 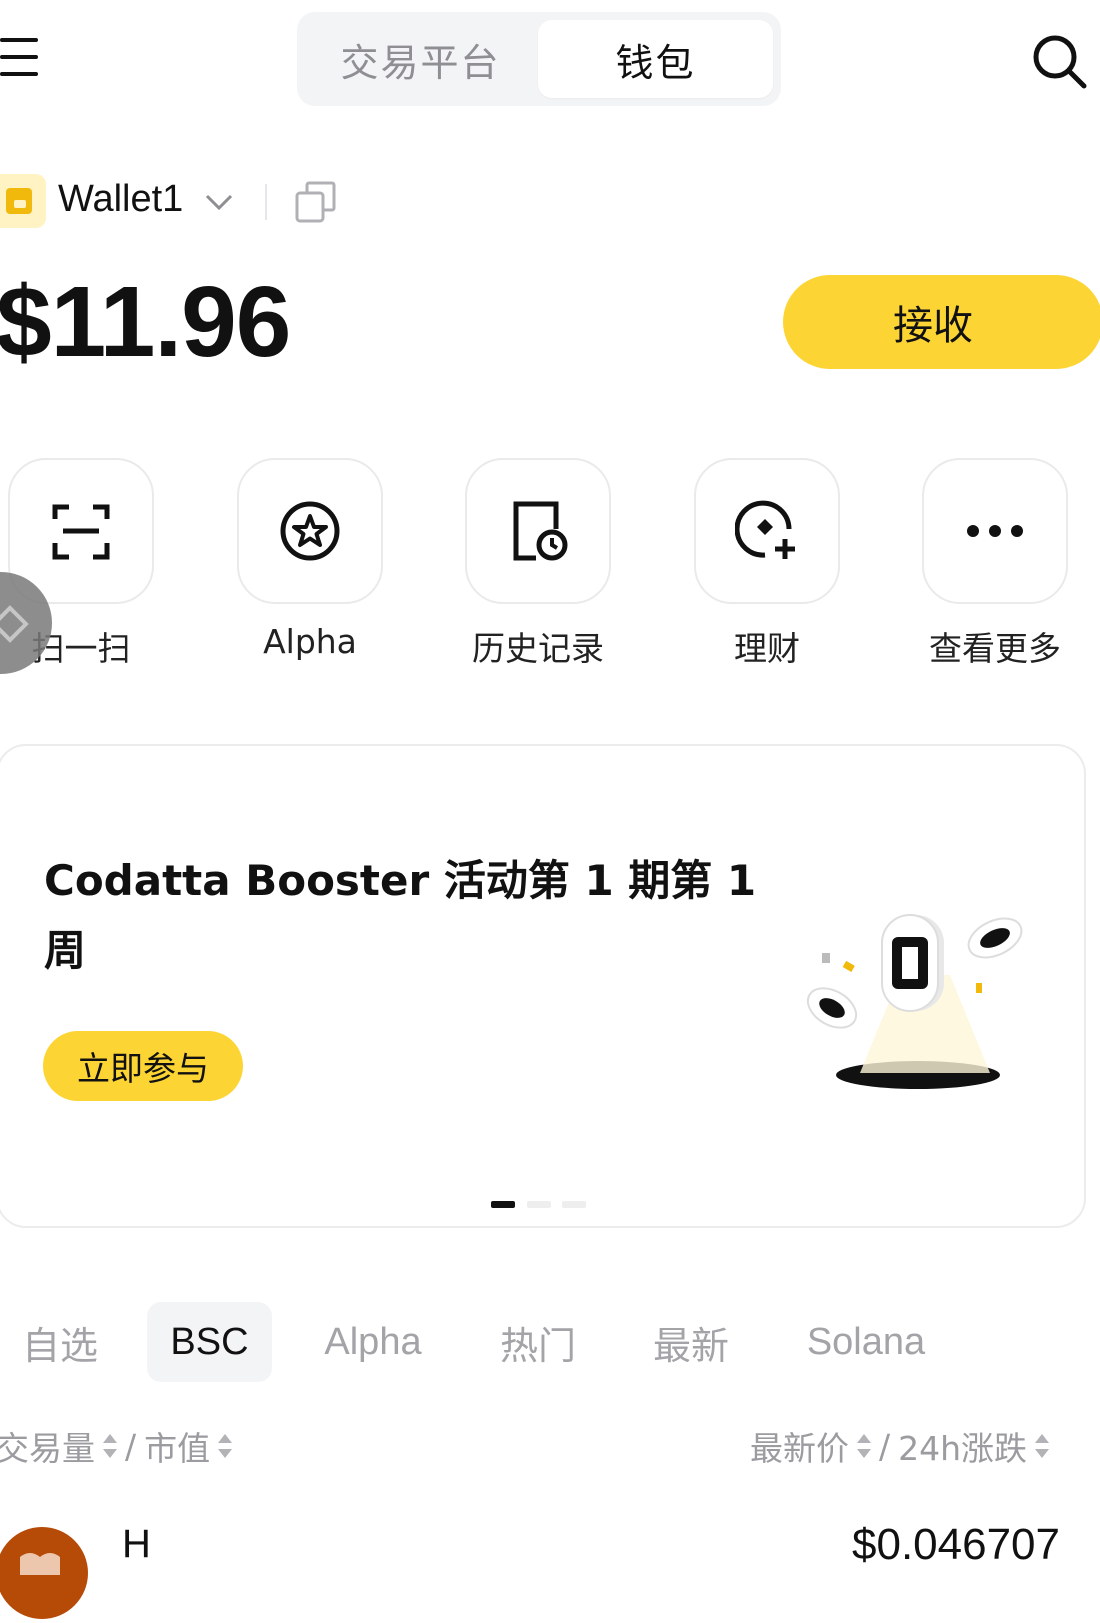 What do you see at coordinates (1060, 62) in the screenshot?
I see `search-icon` at bounding box center [1060, 62].